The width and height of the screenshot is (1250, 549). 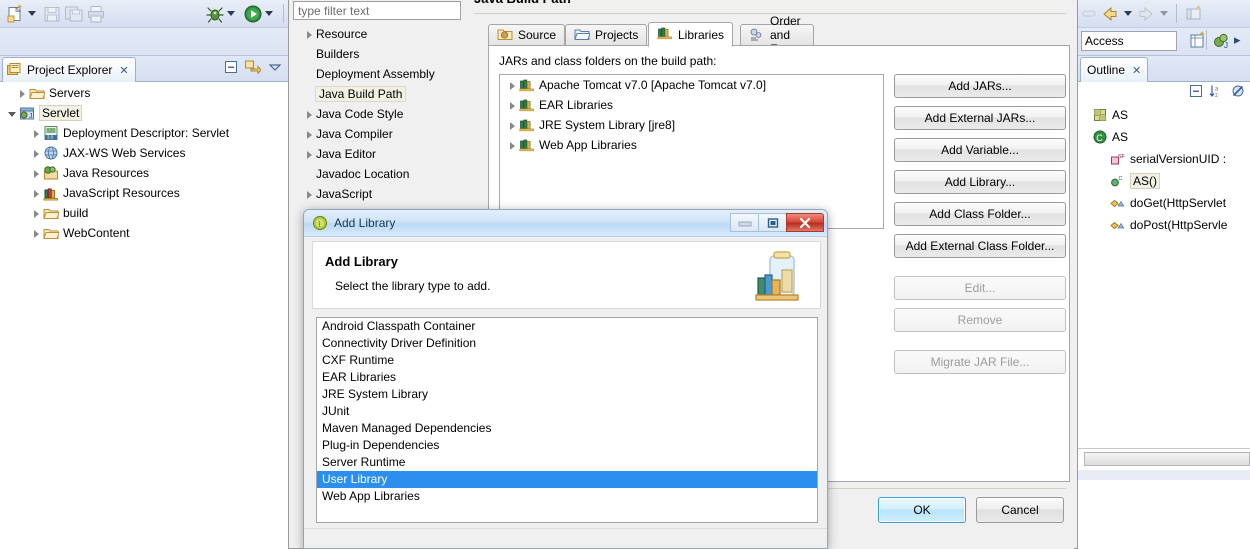 I want to click on list-item: Server Runtime, so click(x=567, y=462).